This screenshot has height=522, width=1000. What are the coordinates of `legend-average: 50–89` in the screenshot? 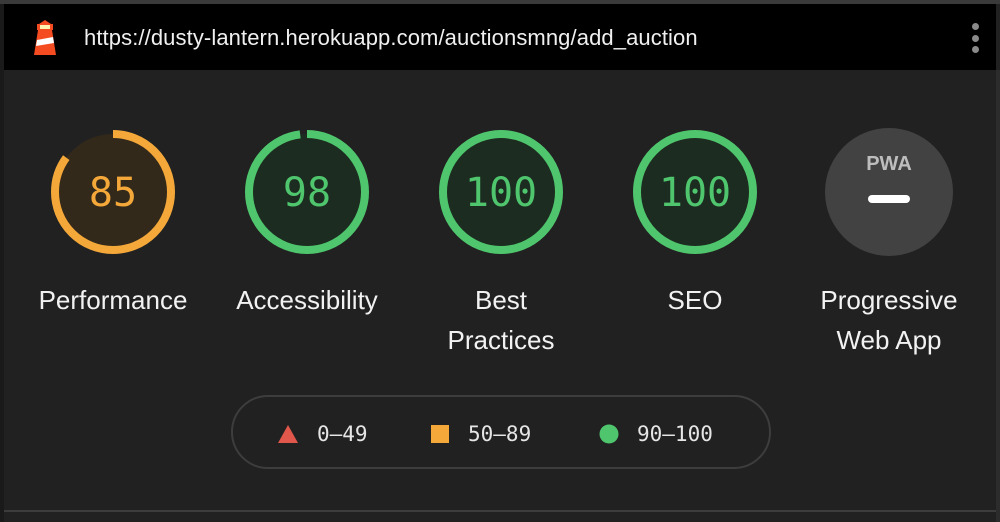 It's located at (480, 434).